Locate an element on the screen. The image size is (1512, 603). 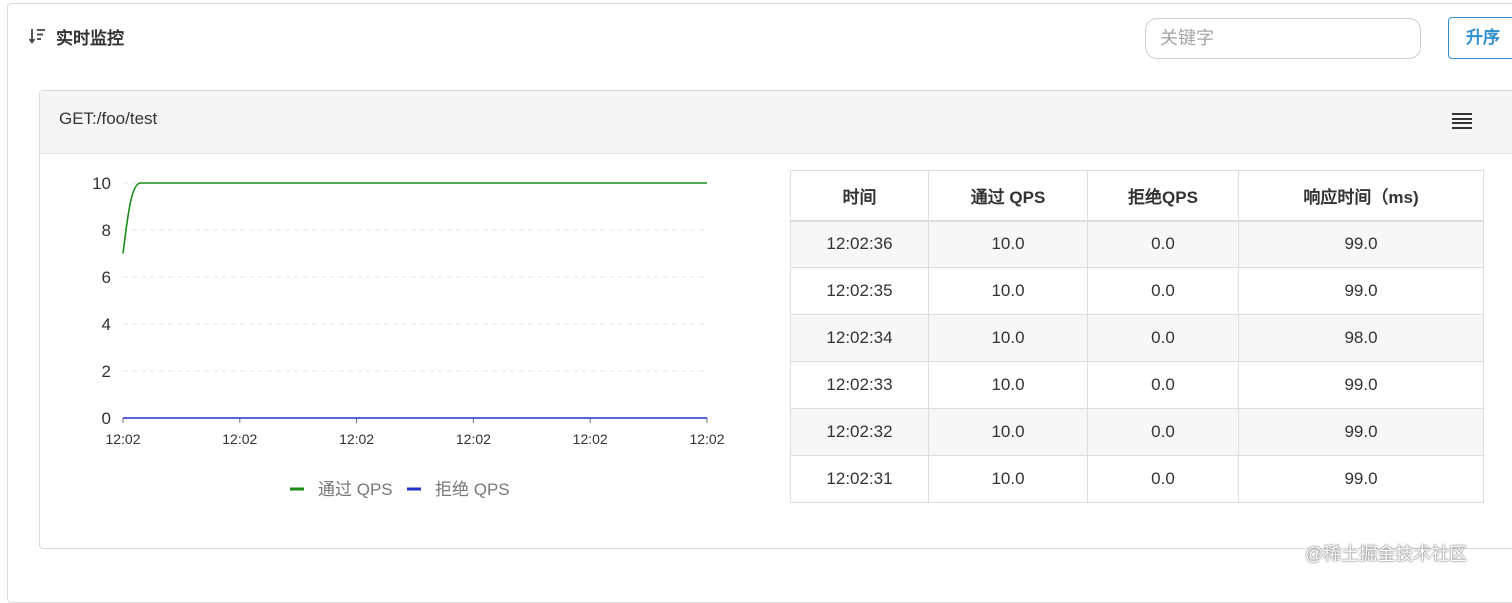
keyword-search-input is located at coordinates (1283, 38).